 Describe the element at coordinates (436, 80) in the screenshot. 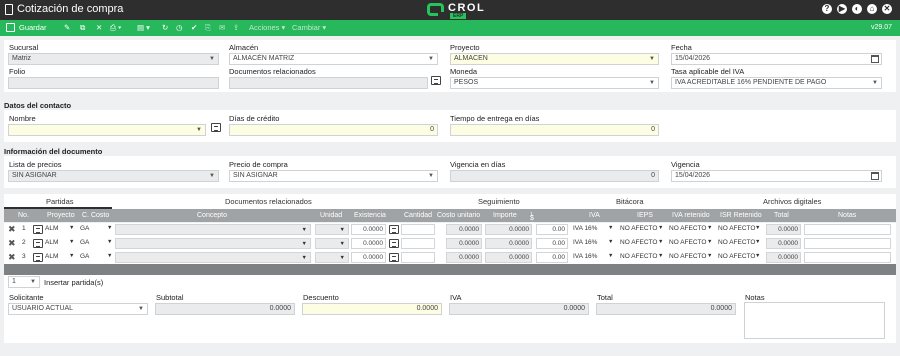

I see `docs-picker-icon` at that location.